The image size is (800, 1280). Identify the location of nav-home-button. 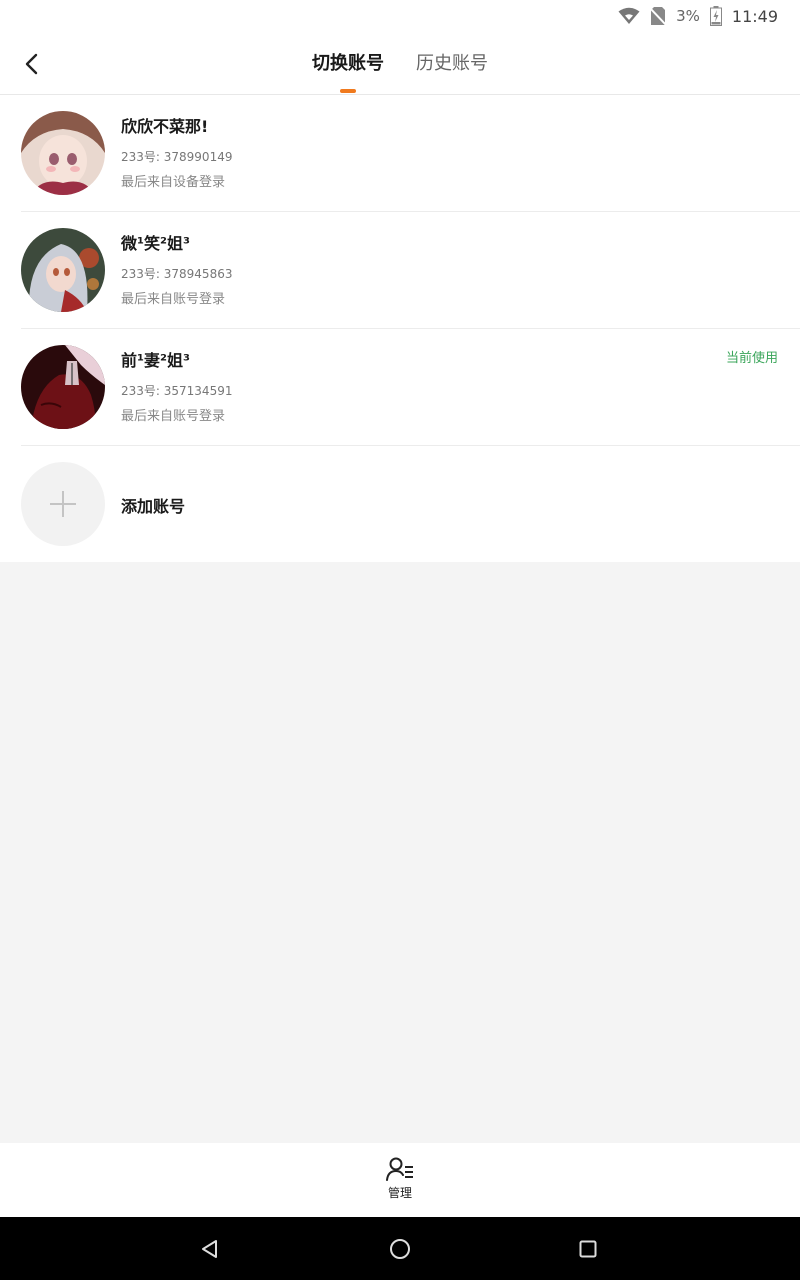
(400, 1249).